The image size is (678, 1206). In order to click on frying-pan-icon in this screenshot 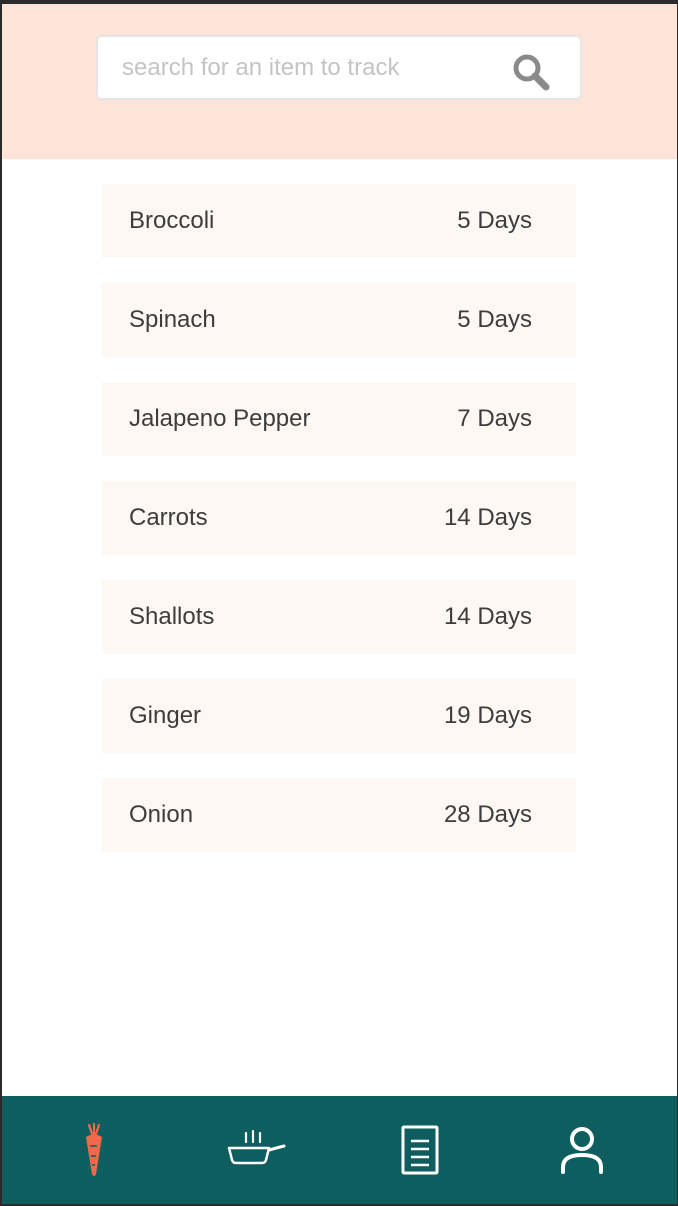, I will do `click(256, 1147)`.